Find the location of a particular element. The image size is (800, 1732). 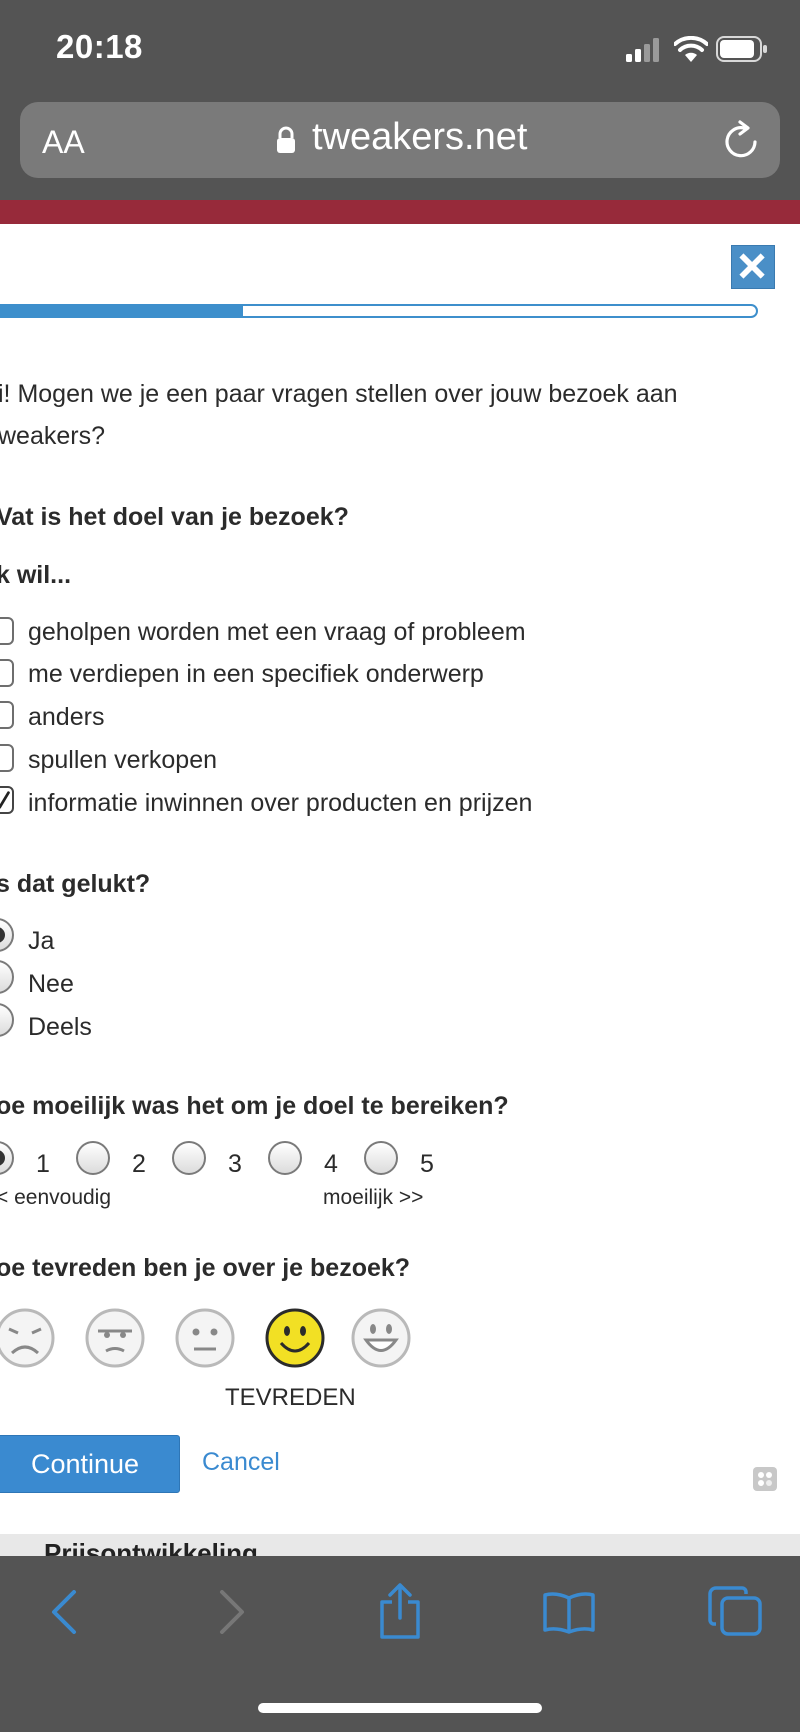

difficulty-high-label: moeilijk >> is located at coordinates (373, 1197).